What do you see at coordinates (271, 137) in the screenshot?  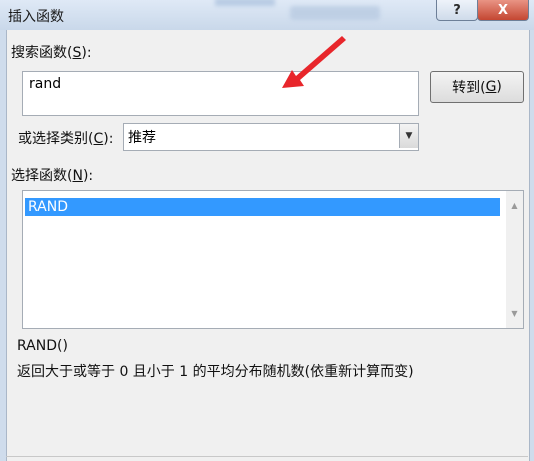 I see `category-select: 推荐 ▼` at bounding box center [271, 137].